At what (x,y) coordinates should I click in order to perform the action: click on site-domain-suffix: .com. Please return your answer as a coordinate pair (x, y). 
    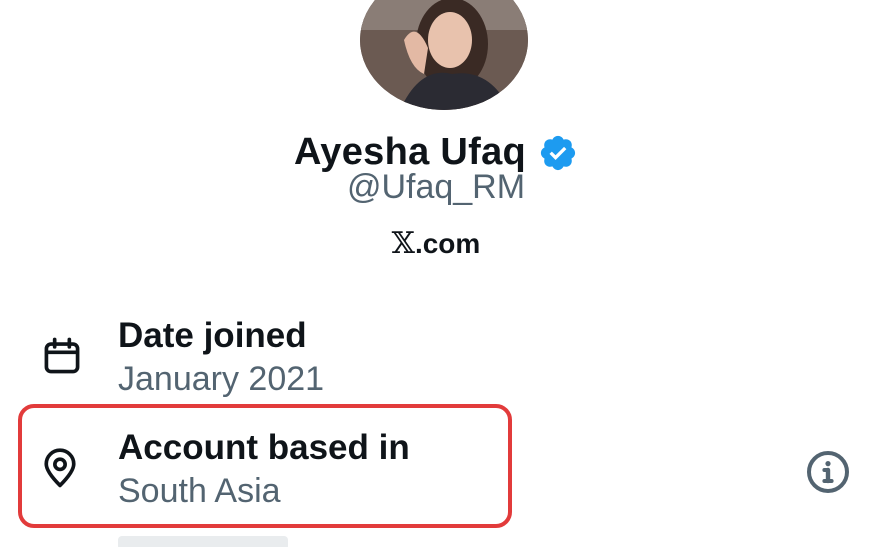
    Looking at the image, I should click on (447, 243).